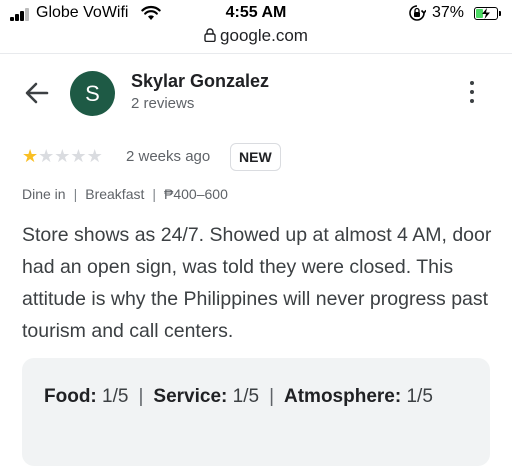 The height and width of the screenshot is (473, 512). Describe the element at coordinates (210, 35) in the screenshot. I see `lock-icon` at that location.